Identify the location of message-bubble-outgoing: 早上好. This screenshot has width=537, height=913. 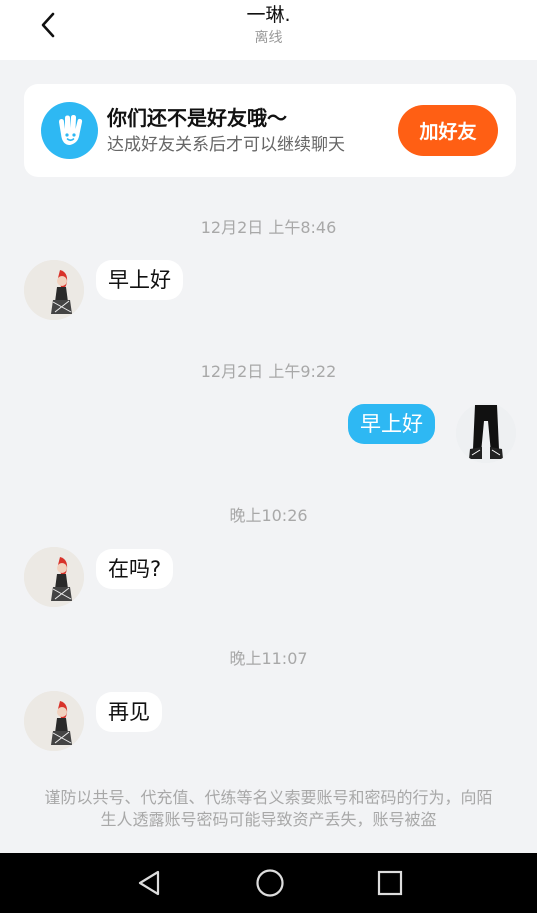
(391, 424).